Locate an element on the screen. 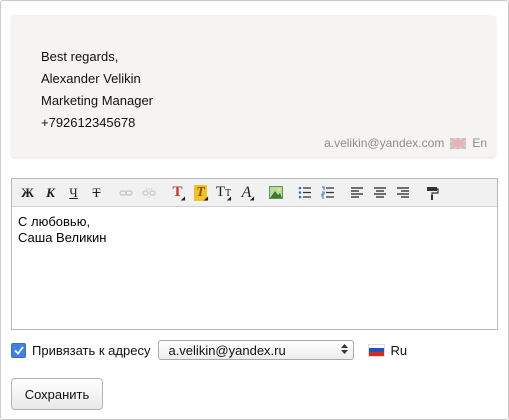 This screenshot has height=420, width=509. paint-roller-icon is located at coordinates (432, 193).